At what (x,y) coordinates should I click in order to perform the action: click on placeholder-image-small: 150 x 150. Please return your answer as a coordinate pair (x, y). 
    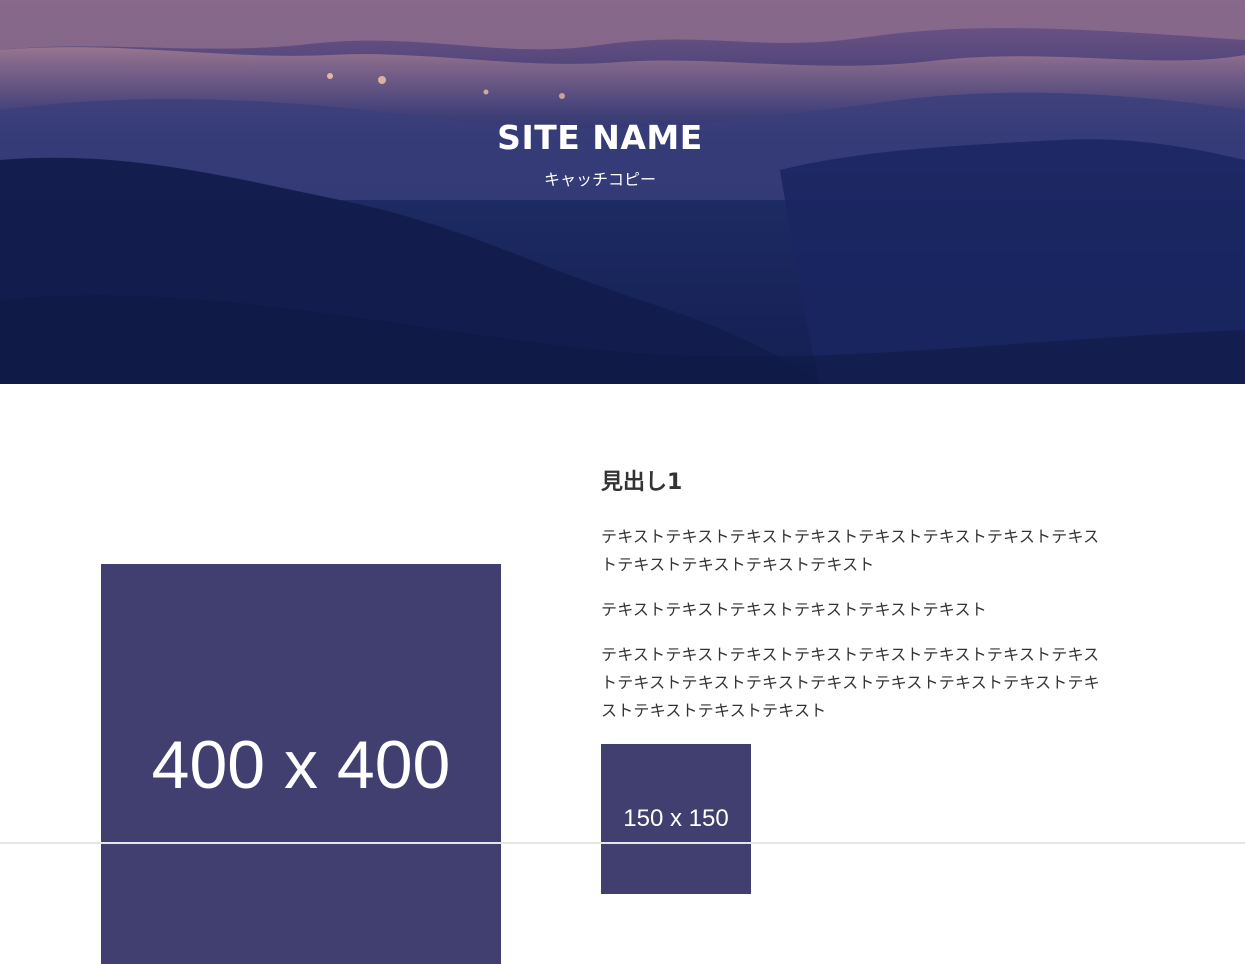
    Looking at the image, I should click on (676, 819).